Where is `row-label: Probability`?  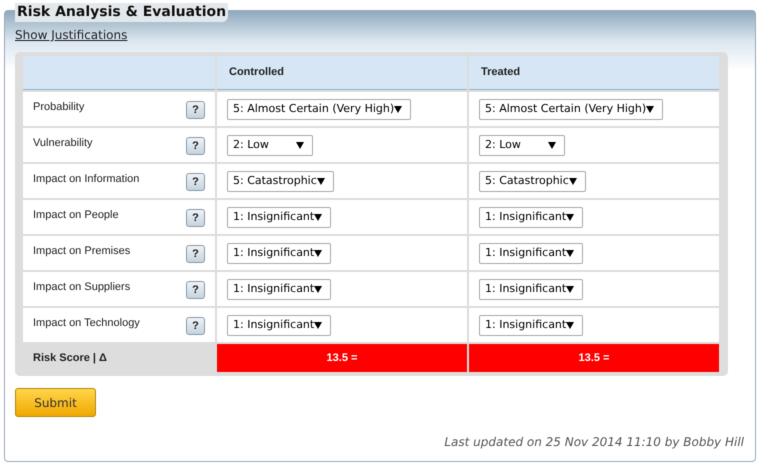
row-label: Probability is located at coordinates (58, 107).